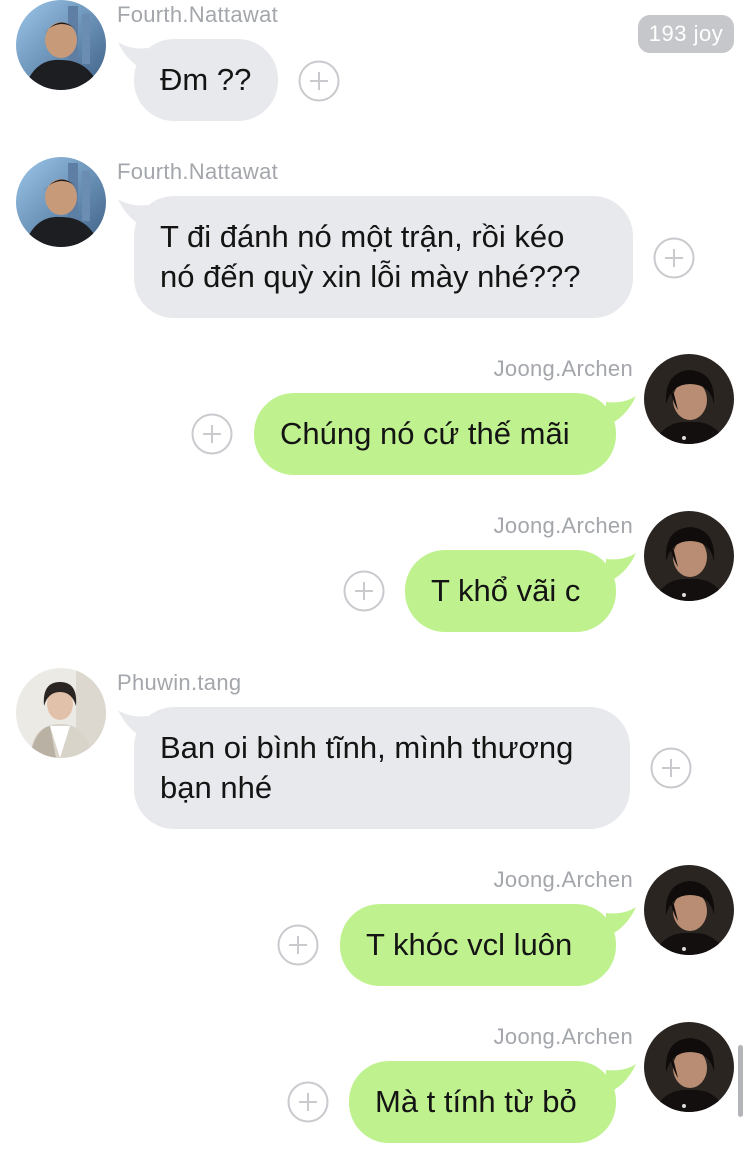 The width and height of the screenshot is (750, 1149). I want to click on message-text: Chúng nó cứ thế mãi, so click(425, 433).